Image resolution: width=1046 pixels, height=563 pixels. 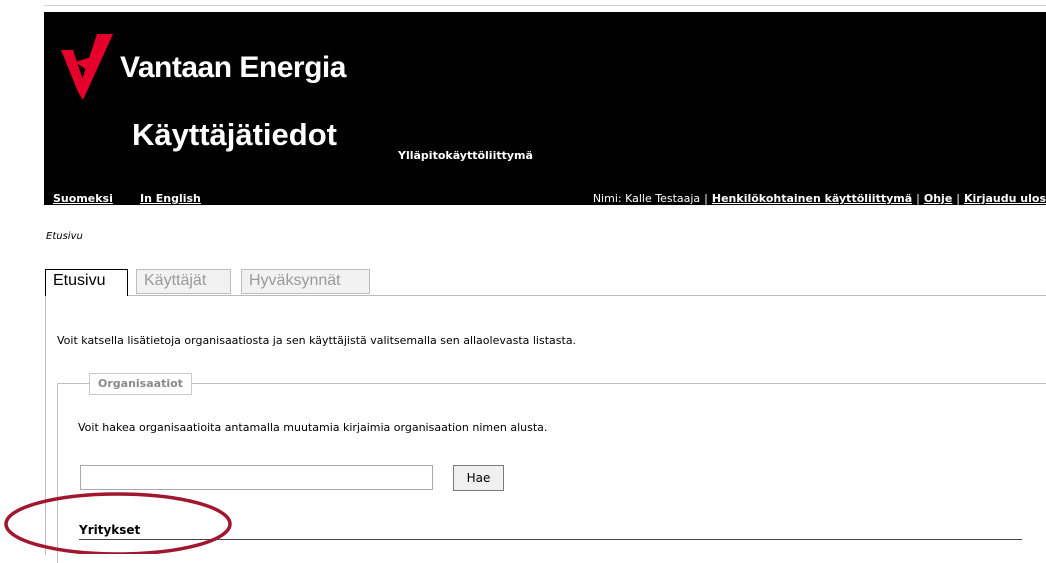 I want to click on companies-divider, so click(x=550, y=539).